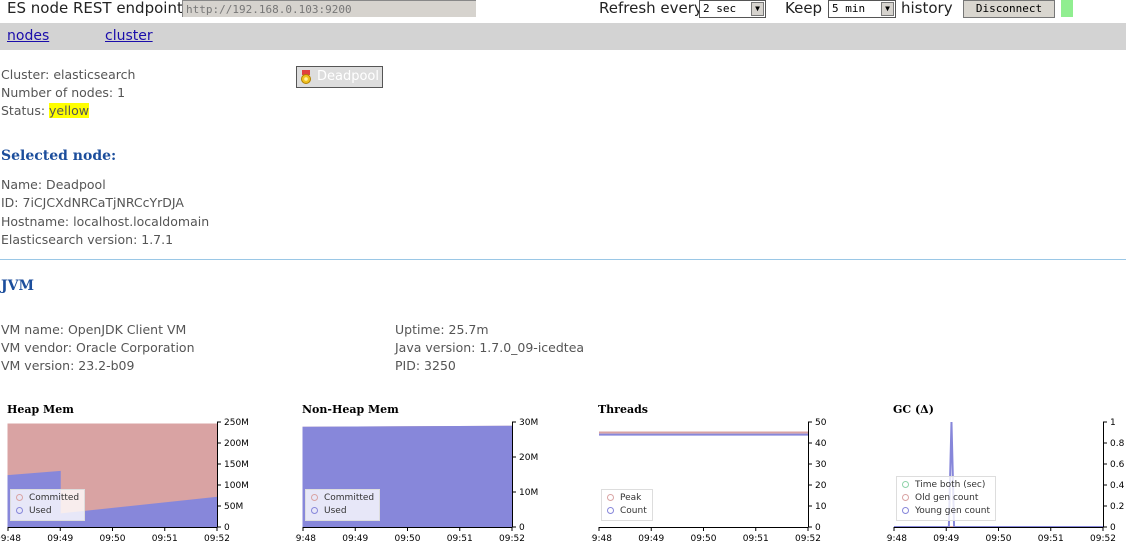 The width and height of the screenshot is (1126, 551). Describe the element at coordinates (349, 498) in the screenshot. I see `legend-label: Committed` at that location.